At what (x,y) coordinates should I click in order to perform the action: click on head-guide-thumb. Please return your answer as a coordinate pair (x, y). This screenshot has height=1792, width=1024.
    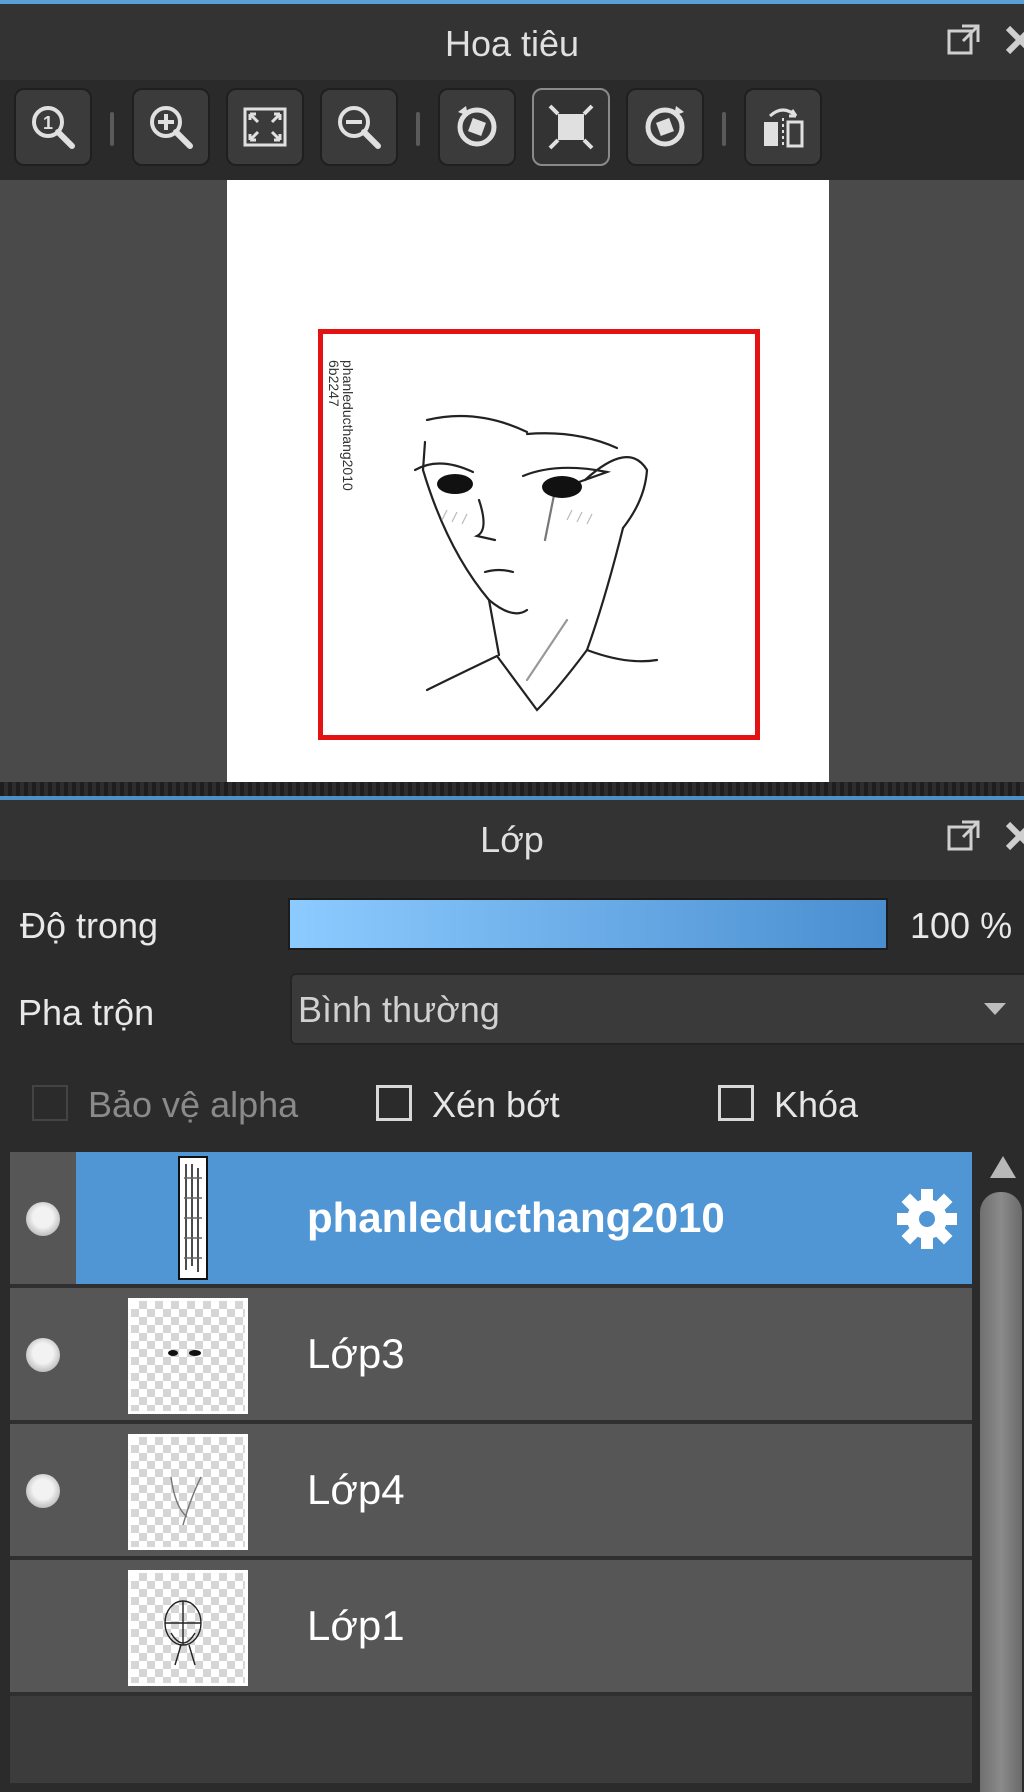
    Looking at the image, I should click on (183, 1633).